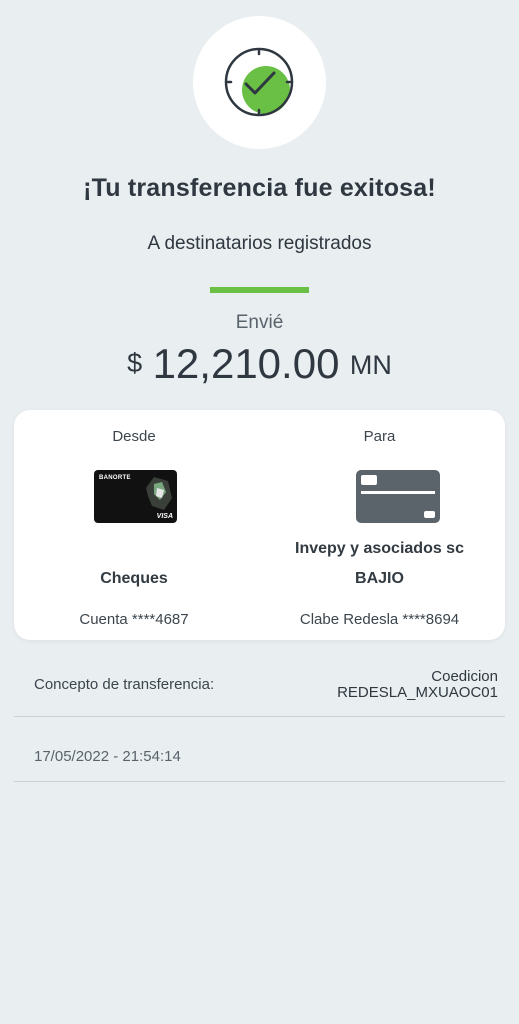 The image size is (519, 1024). What do you see at coordinates (259, 243) in the screenshot?
I see `page-subtitle: A destinatarios registrados` at bounding box center [259, 243].